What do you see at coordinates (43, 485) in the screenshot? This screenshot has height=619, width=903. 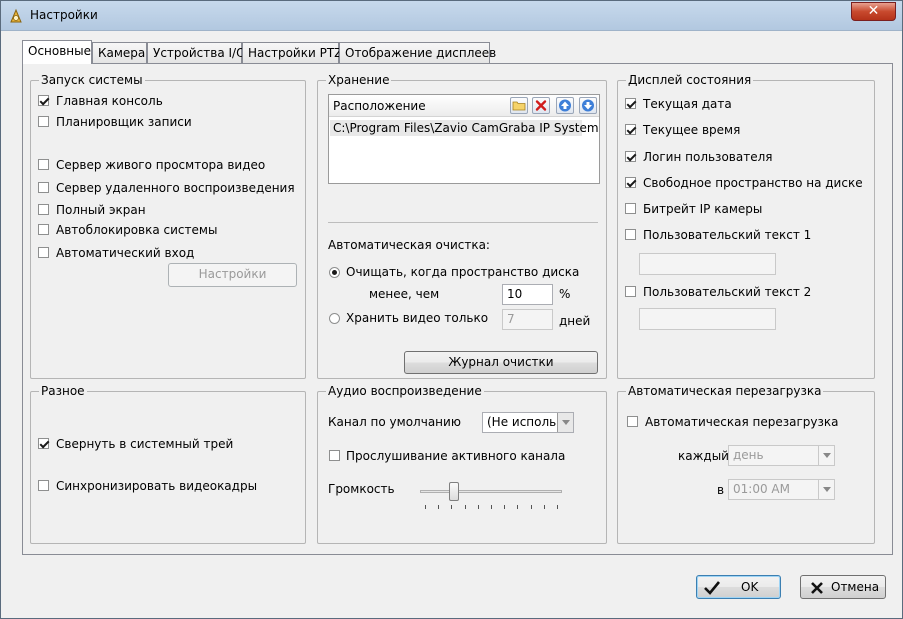 I see `checkbox-sync-frames` at bounding box center [43, 485].